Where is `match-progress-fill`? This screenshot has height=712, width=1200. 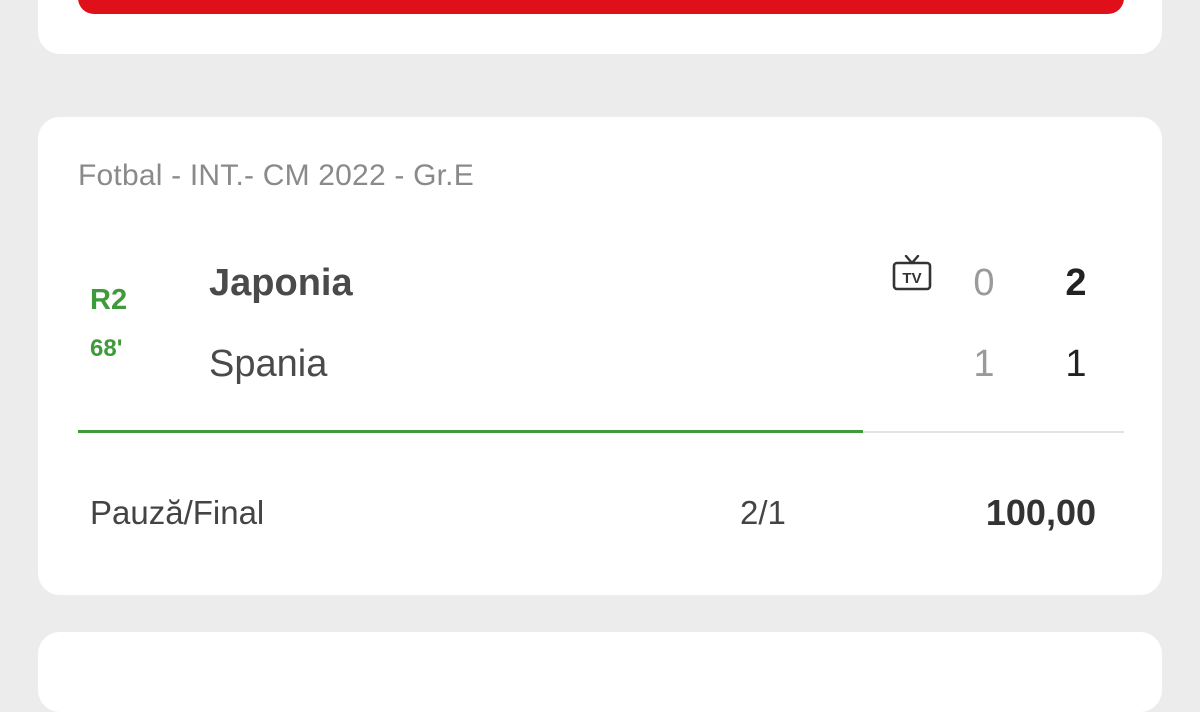 match-progress-fill is located at coordinates (470, 431).